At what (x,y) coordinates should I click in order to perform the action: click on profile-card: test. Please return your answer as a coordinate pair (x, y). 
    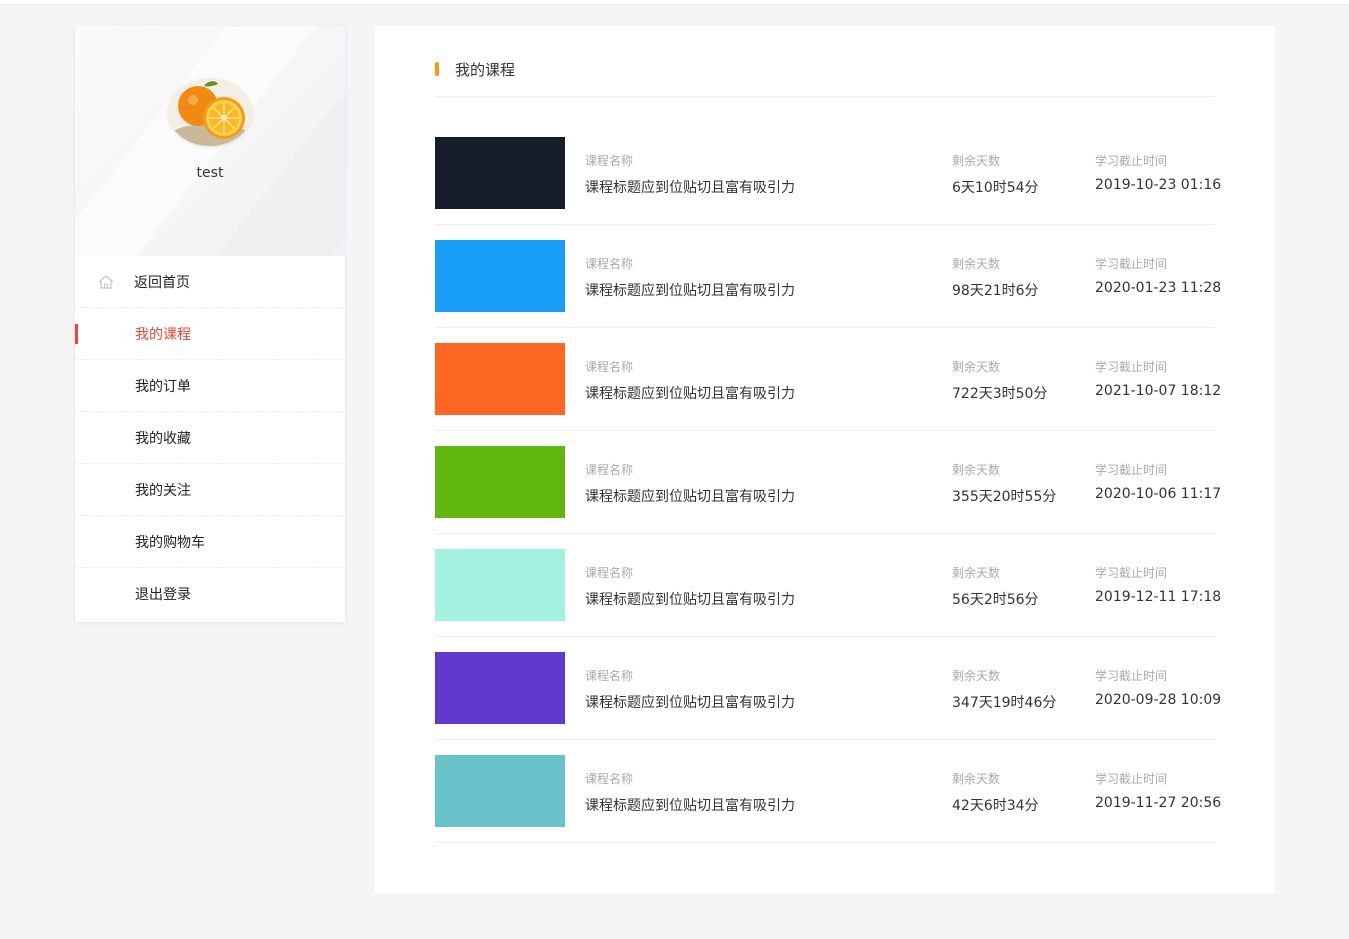
    Looking at the image, I should click on (210, 141).